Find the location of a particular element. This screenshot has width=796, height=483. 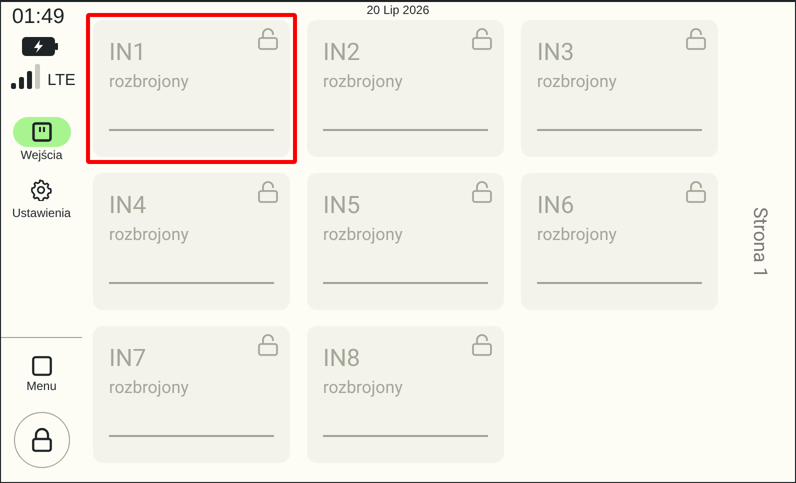

input-name: IN5 is located at coordinates (341, 205).